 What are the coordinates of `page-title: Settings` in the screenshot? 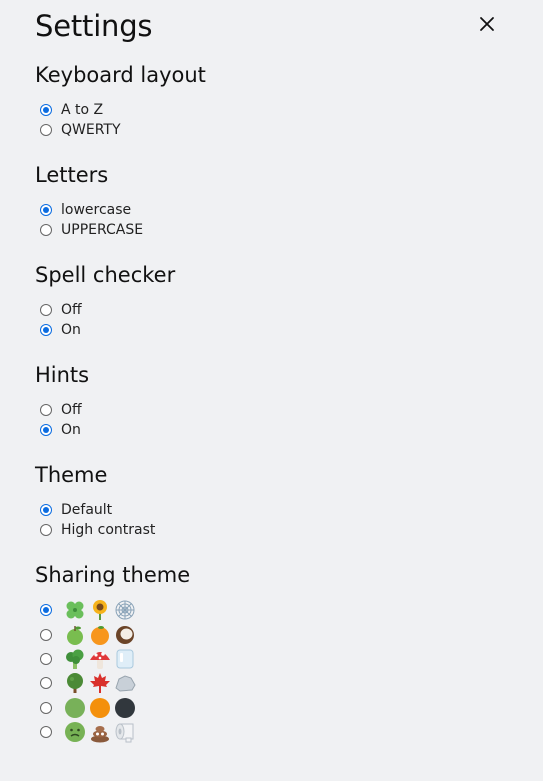 It's located at (94, 26).